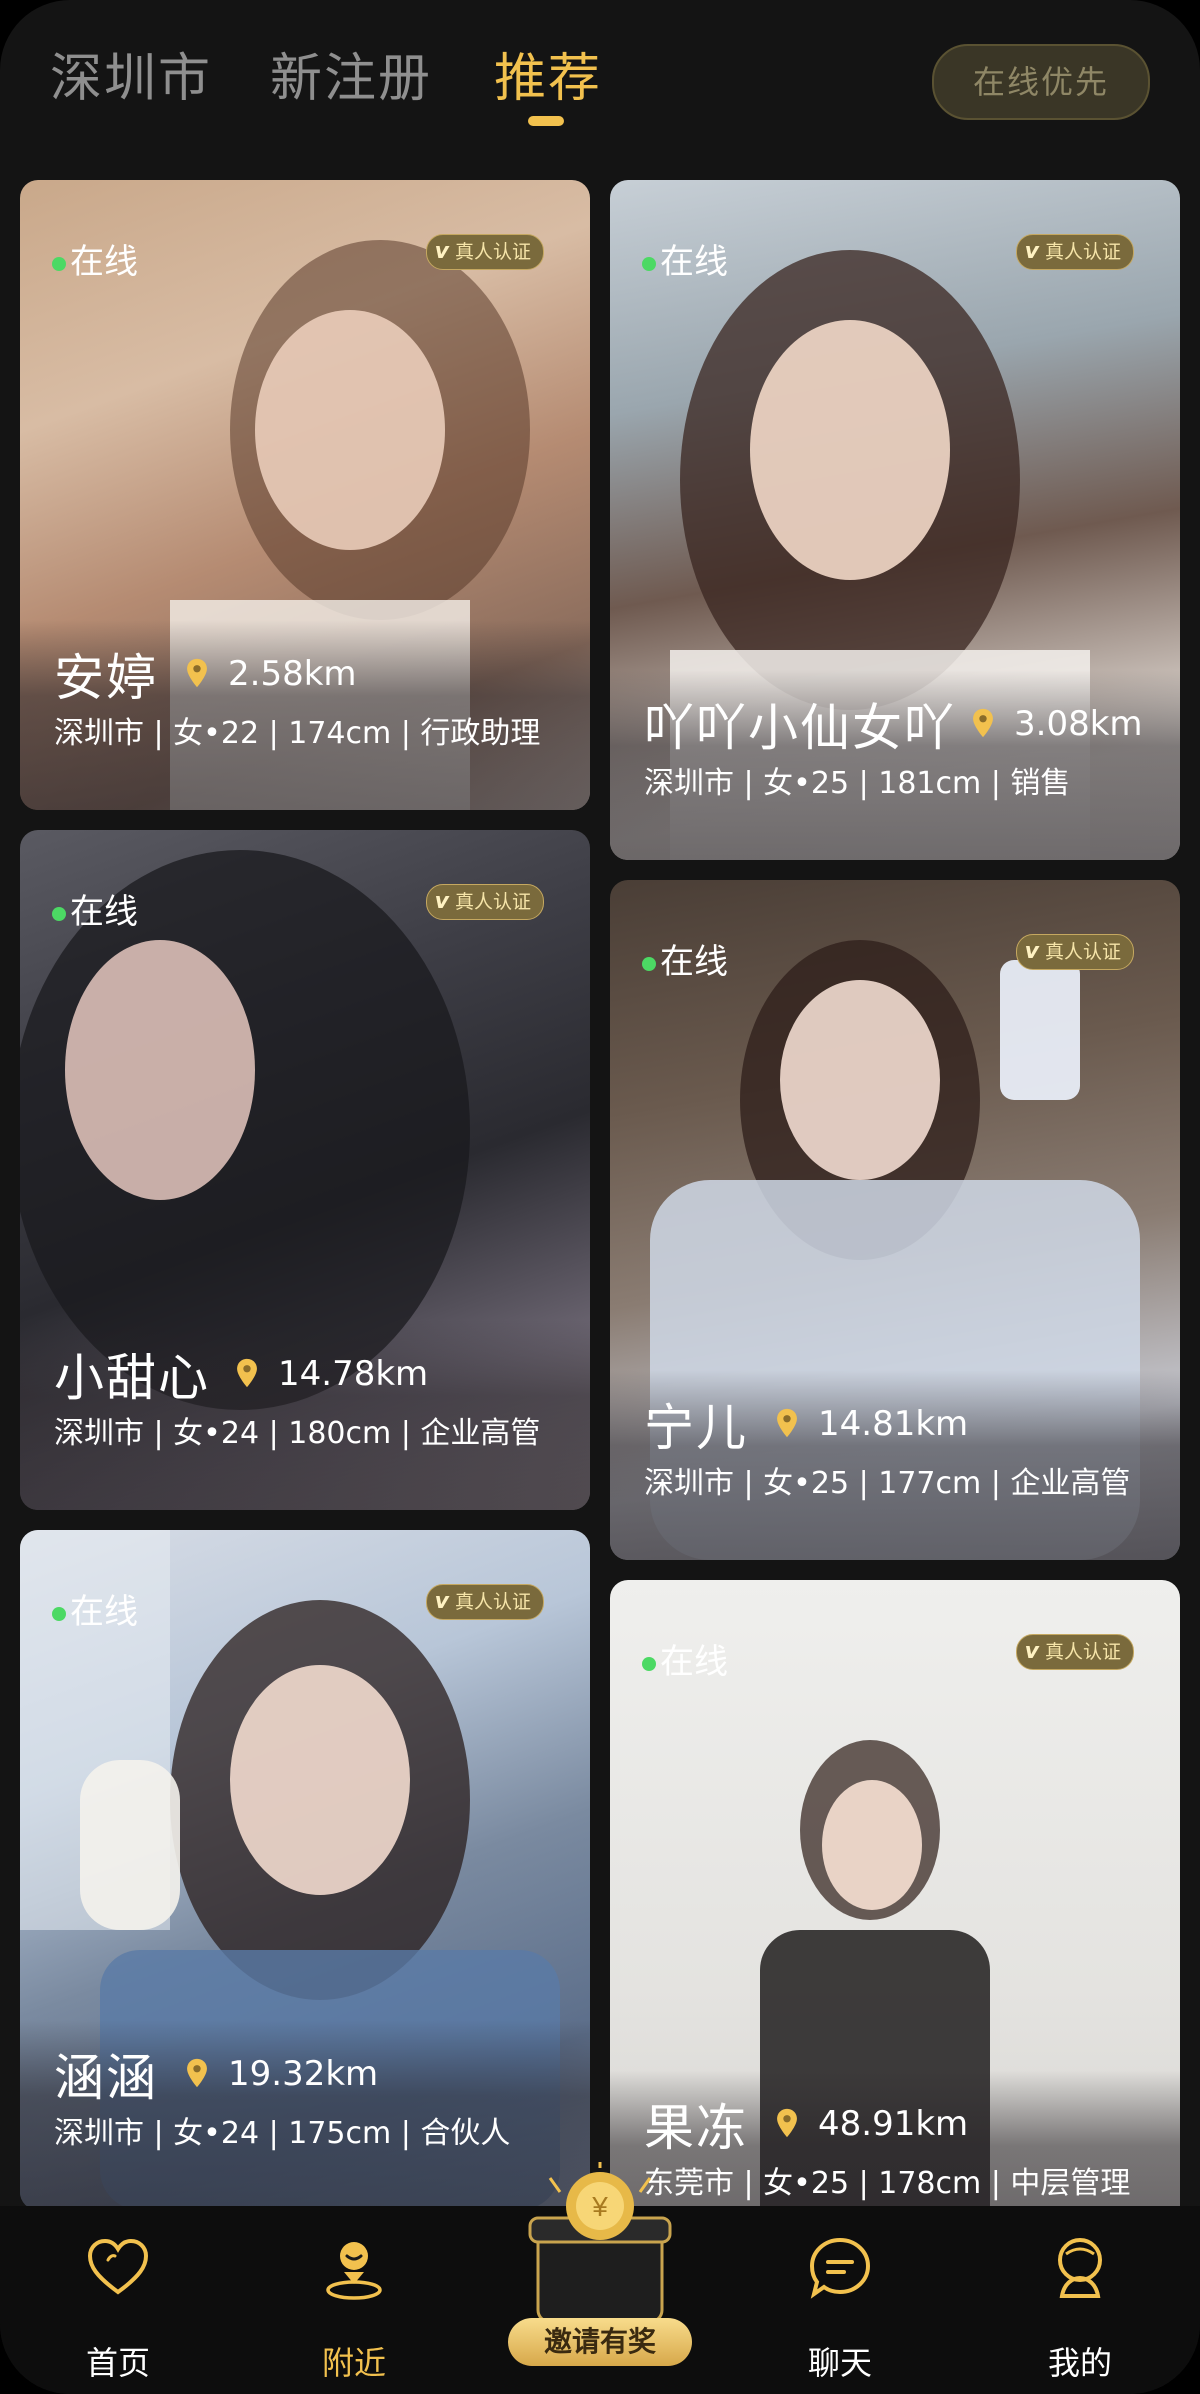  Describe the element at coordinates (887, 2183) in the screenshot. I see `profile-meta: 东莞市 | 女•25 | 178cm | 中层管理` at that location.